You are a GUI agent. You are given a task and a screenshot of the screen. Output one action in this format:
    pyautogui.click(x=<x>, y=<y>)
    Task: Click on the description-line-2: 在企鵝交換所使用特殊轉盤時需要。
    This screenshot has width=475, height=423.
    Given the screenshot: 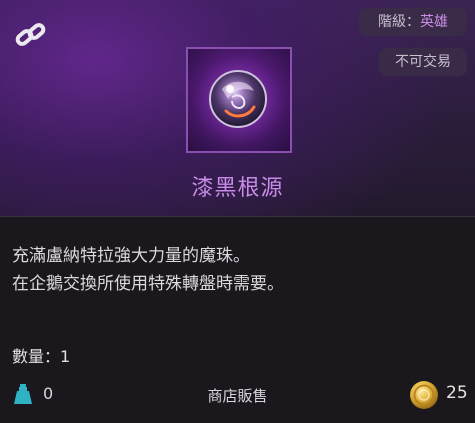 What is the action you would take?
    pyautogui.click(x=148, y=284)
    